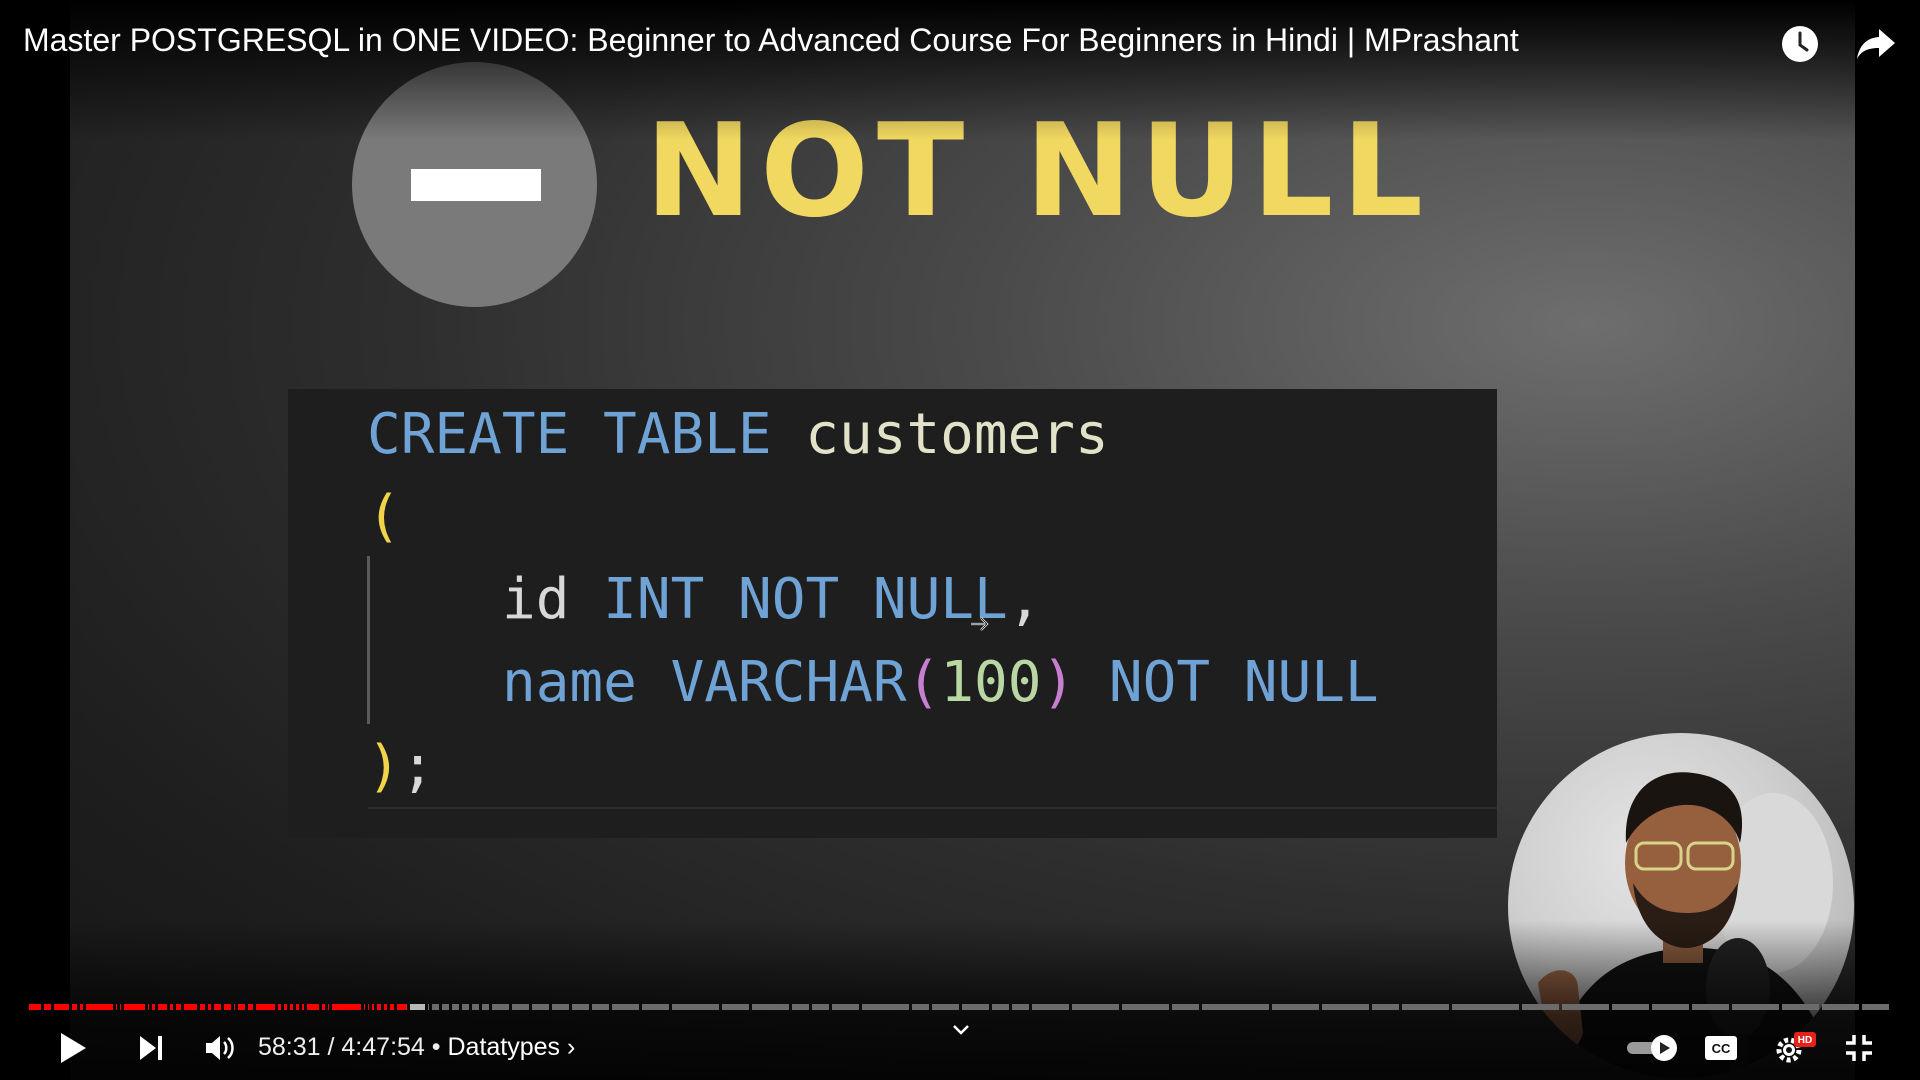 The image size is (1920, 1080). Describe the element at coordinates (1652, 1048) in the screenshot. I see `autoplay-toggle` at that location.